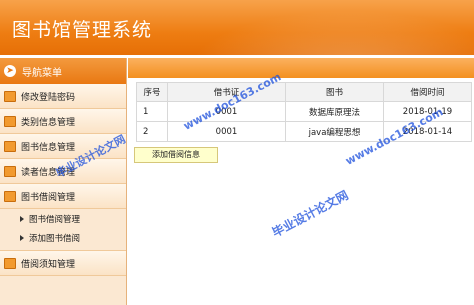  Describe the element at coordinates (301, 68) in the screenshot. I see `content-topbar` at that location.